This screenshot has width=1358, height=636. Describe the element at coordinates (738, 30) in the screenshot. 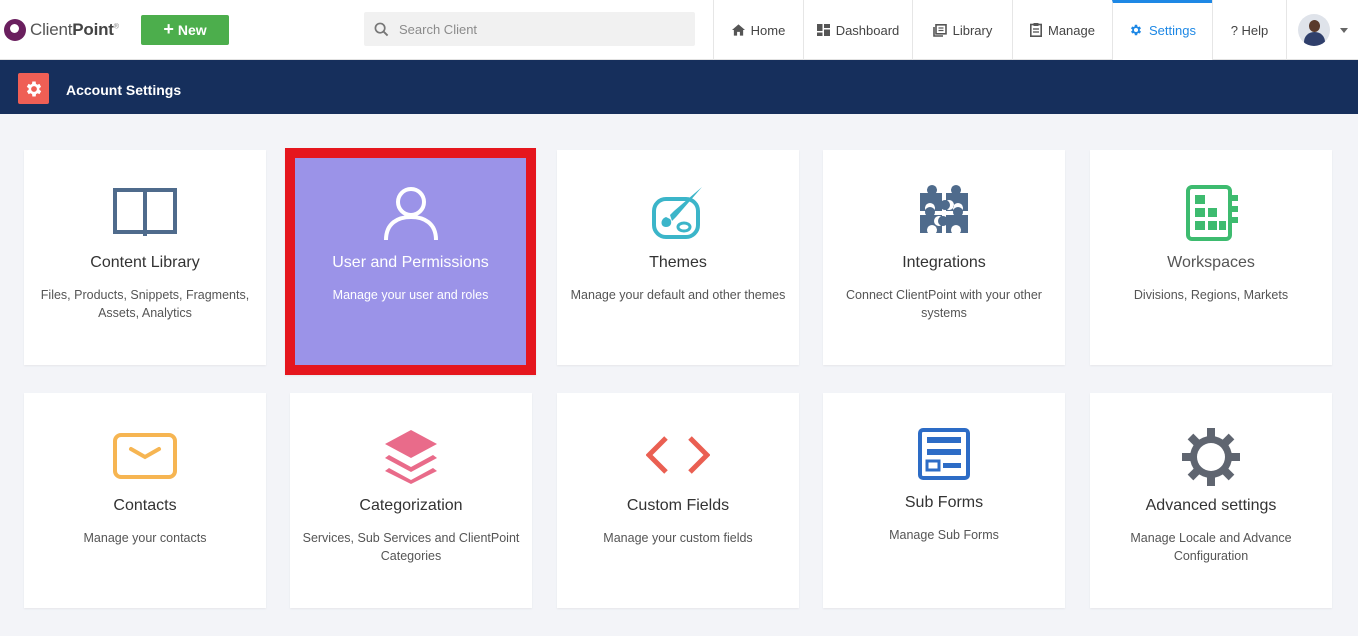

I see `home-icon` at that location.